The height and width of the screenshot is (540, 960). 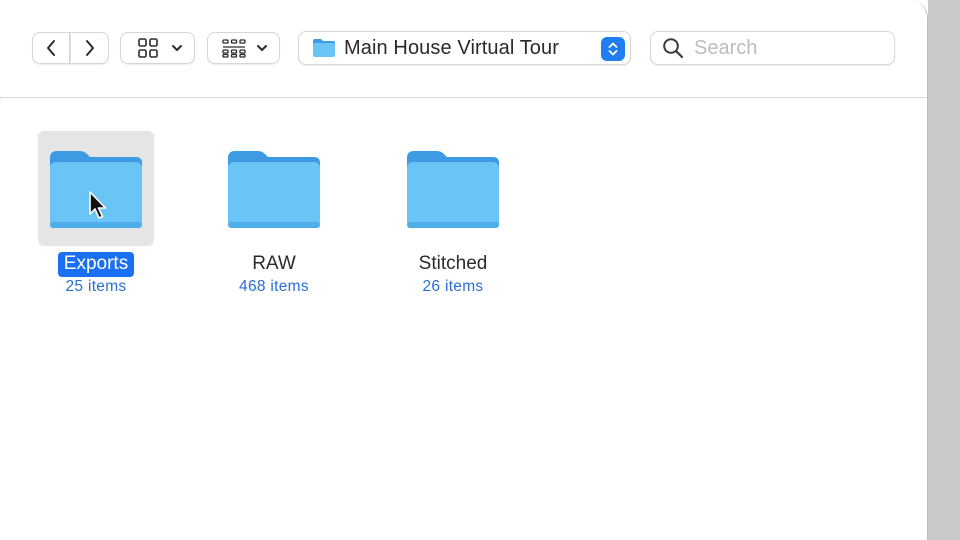 What do you see at coordinates (234, 48) in the screenshot?
I see `group-by-icon` at bounding box center [234, 48].